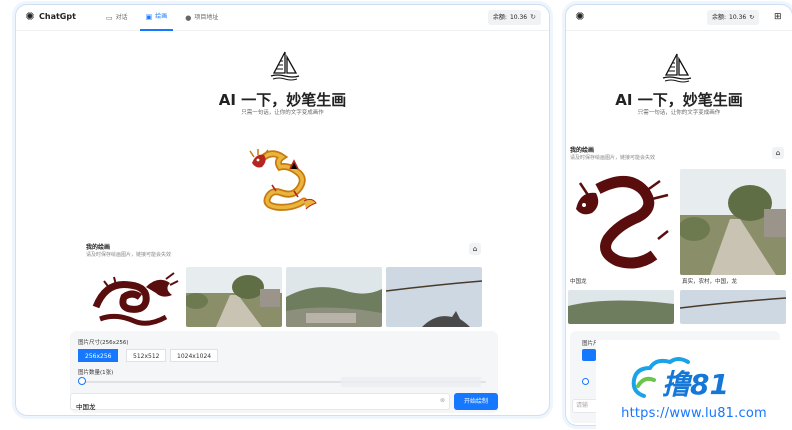 The height and width of the screenshot is (430, 792). Describe the element at coordinates (206, 17) in the screenshot. I see `tab-project-label: 项目地址` at that location.